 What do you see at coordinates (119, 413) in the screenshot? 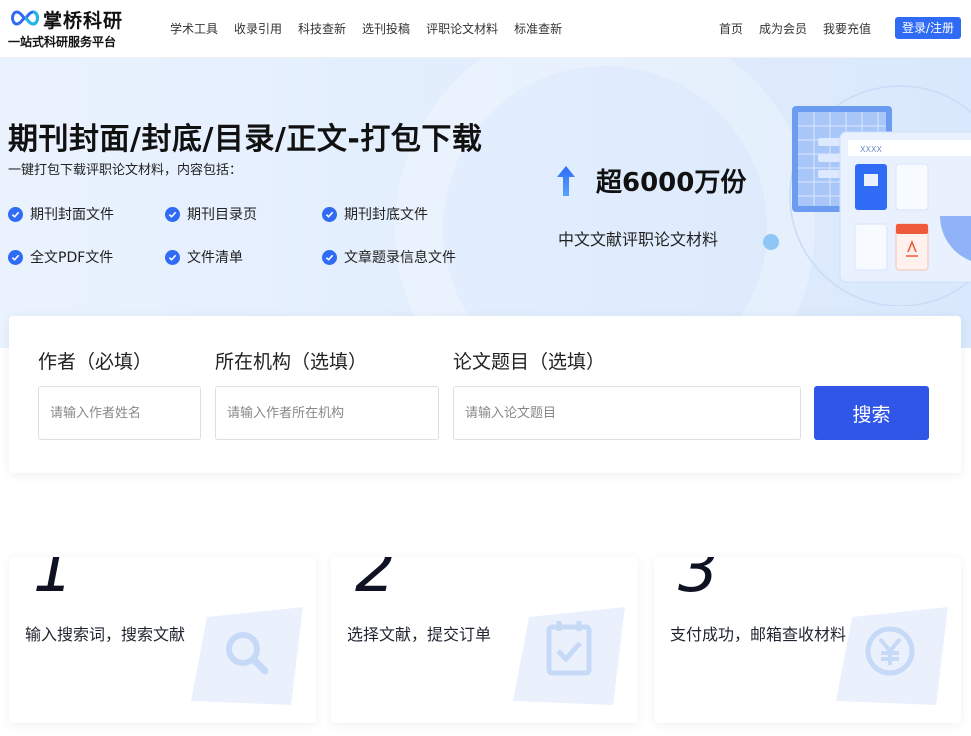
I see `author-input` at bounding box center [119, 413].